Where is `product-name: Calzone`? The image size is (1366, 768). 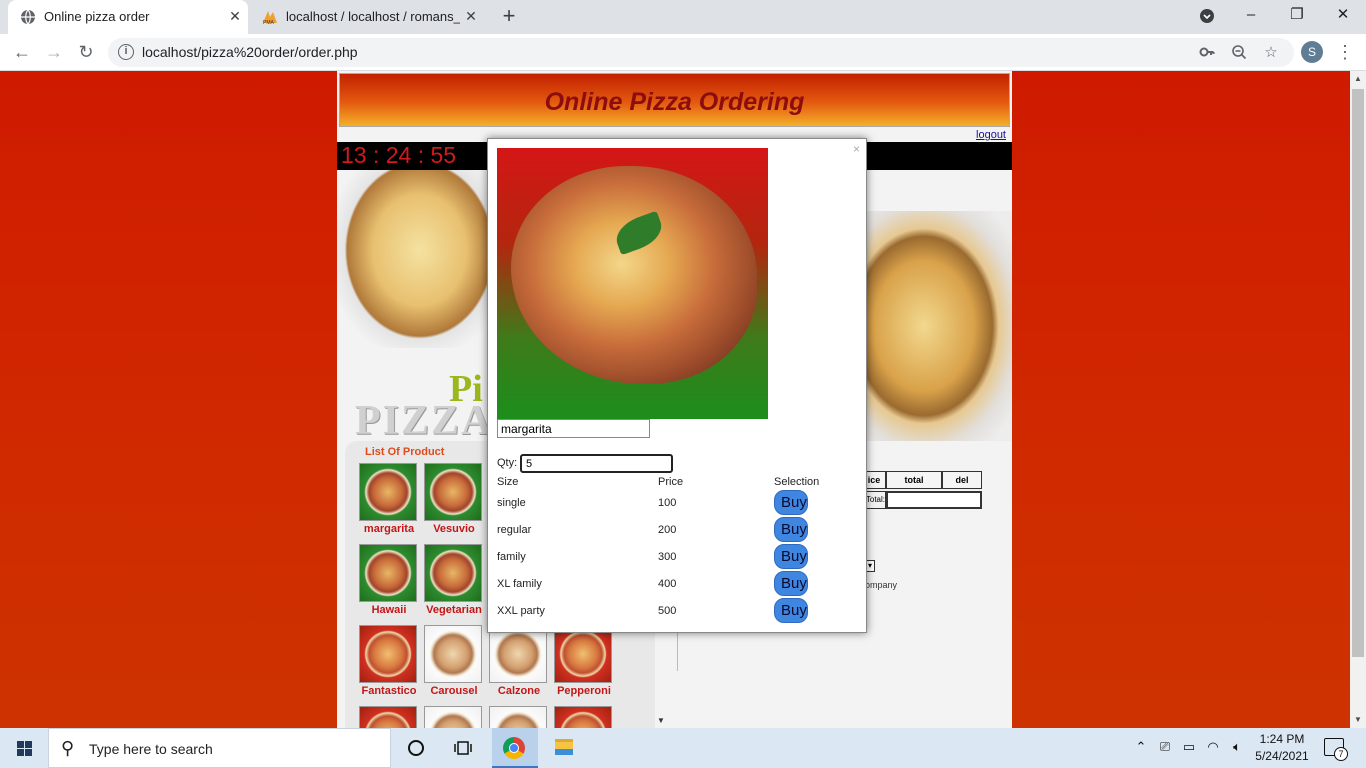
product-name: Calzone is located at coordinates (519, 691).